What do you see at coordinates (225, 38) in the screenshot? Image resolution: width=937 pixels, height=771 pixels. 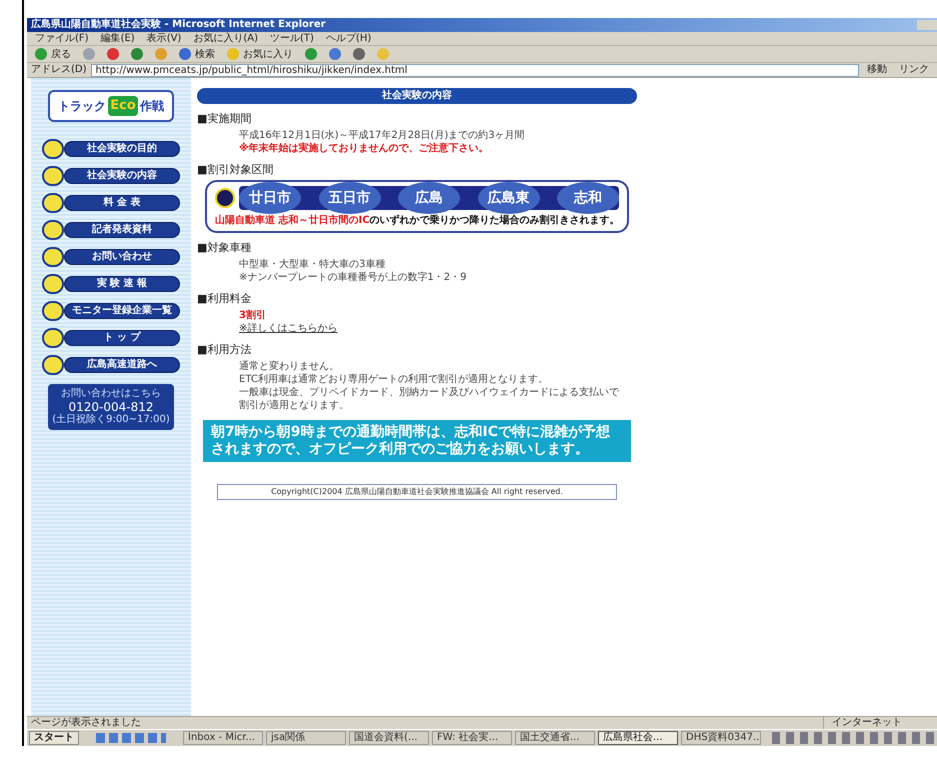 I see `menu-item: お気に入り(A)` at bounding box center [225, 38].